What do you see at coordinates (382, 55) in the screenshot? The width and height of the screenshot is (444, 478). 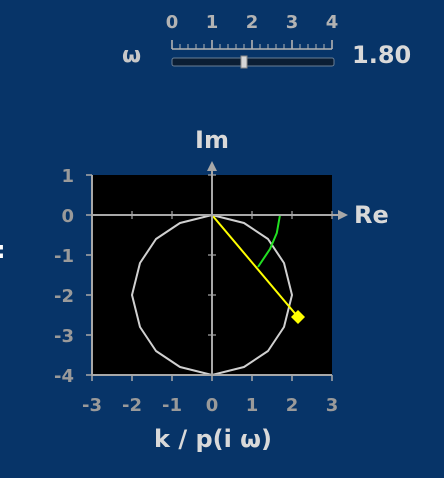 I see `omega-value: 1.80` at bounding box center [382, 55].